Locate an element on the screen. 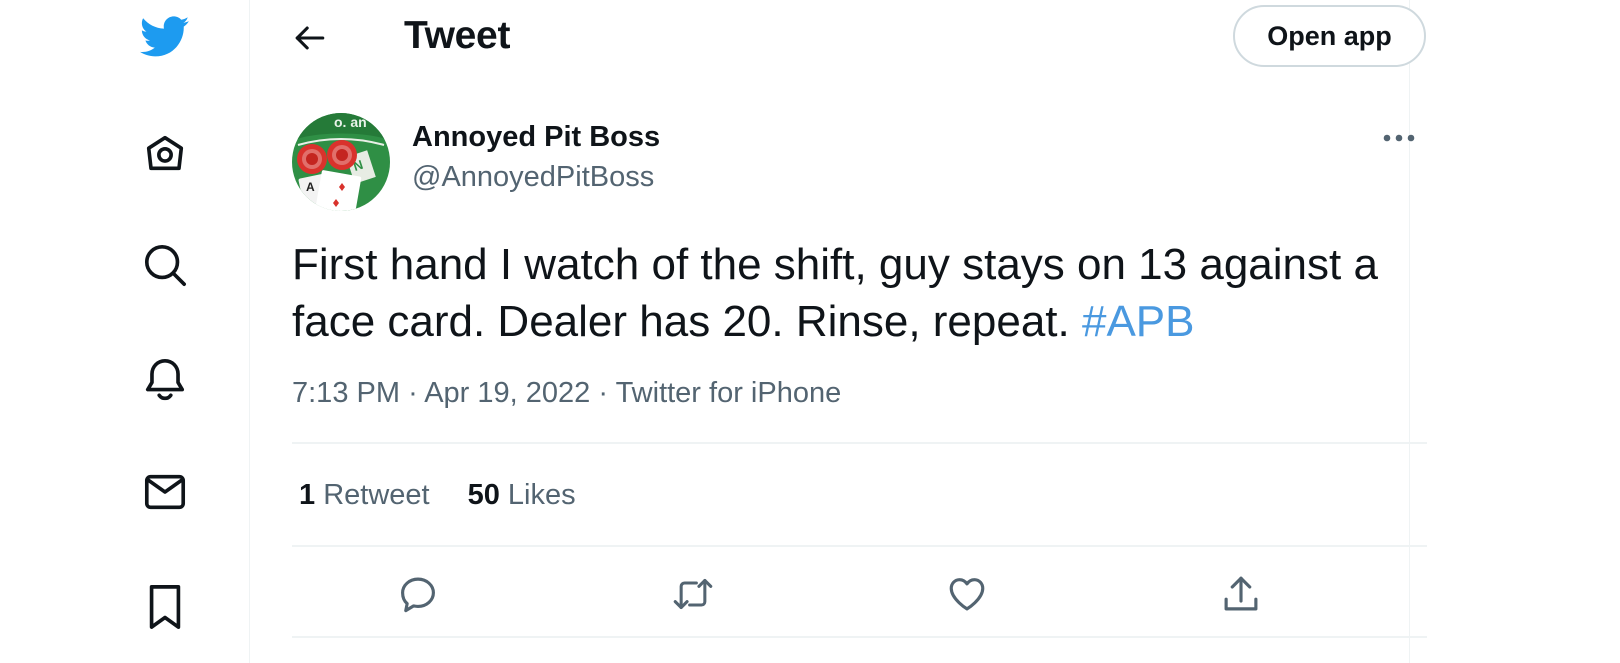  likes-stat: 50 Likes is located at coordinates (522, 495).